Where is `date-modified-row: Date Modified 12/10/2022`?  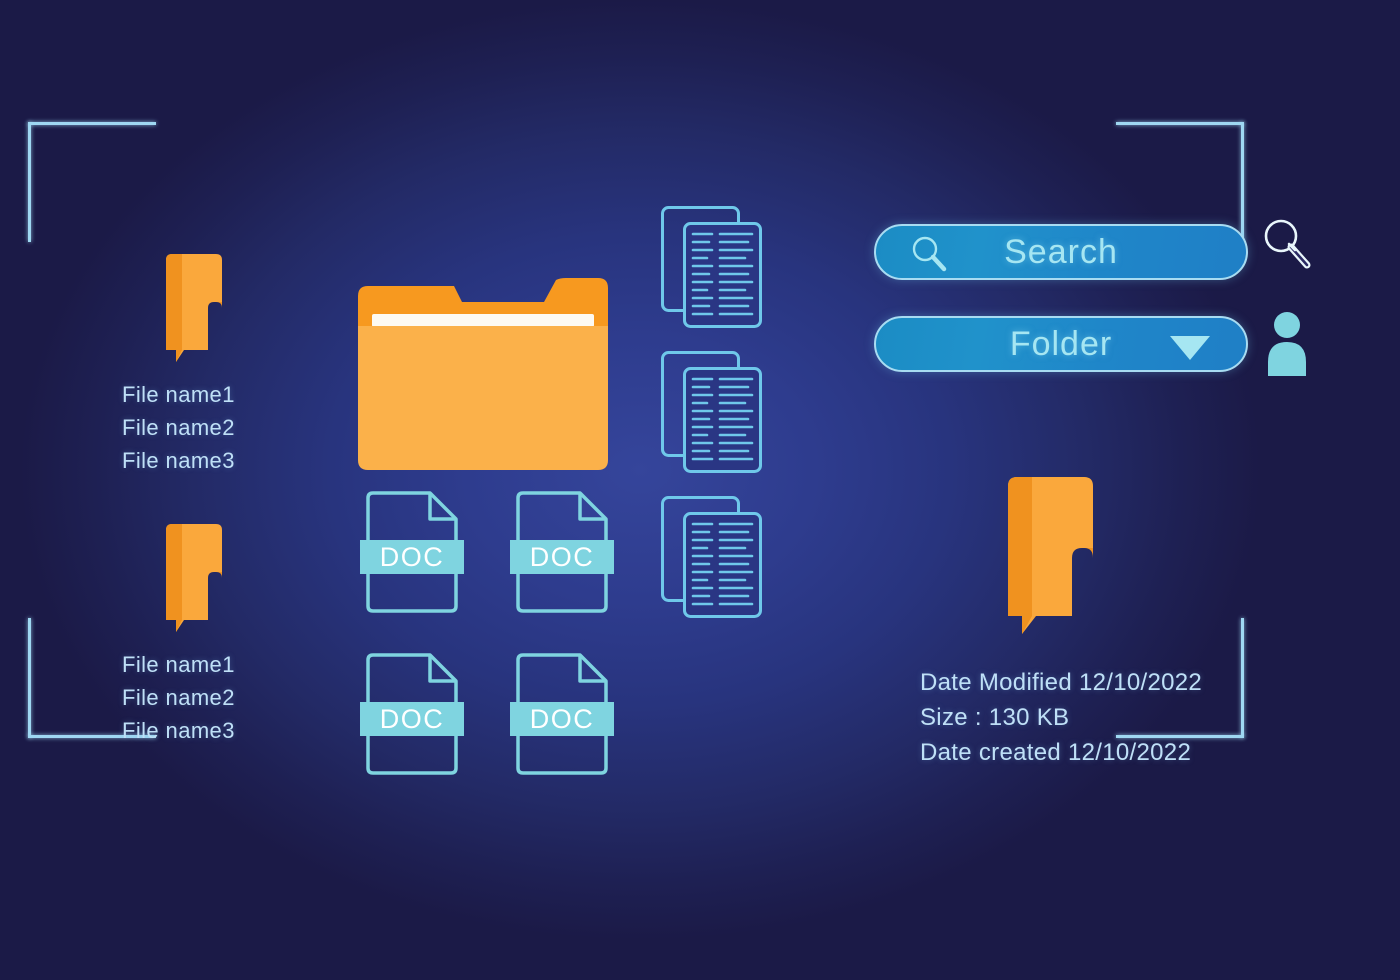
date-modified-row: Date Modified 12/10/2022 is located at coordinates (1061, 682).